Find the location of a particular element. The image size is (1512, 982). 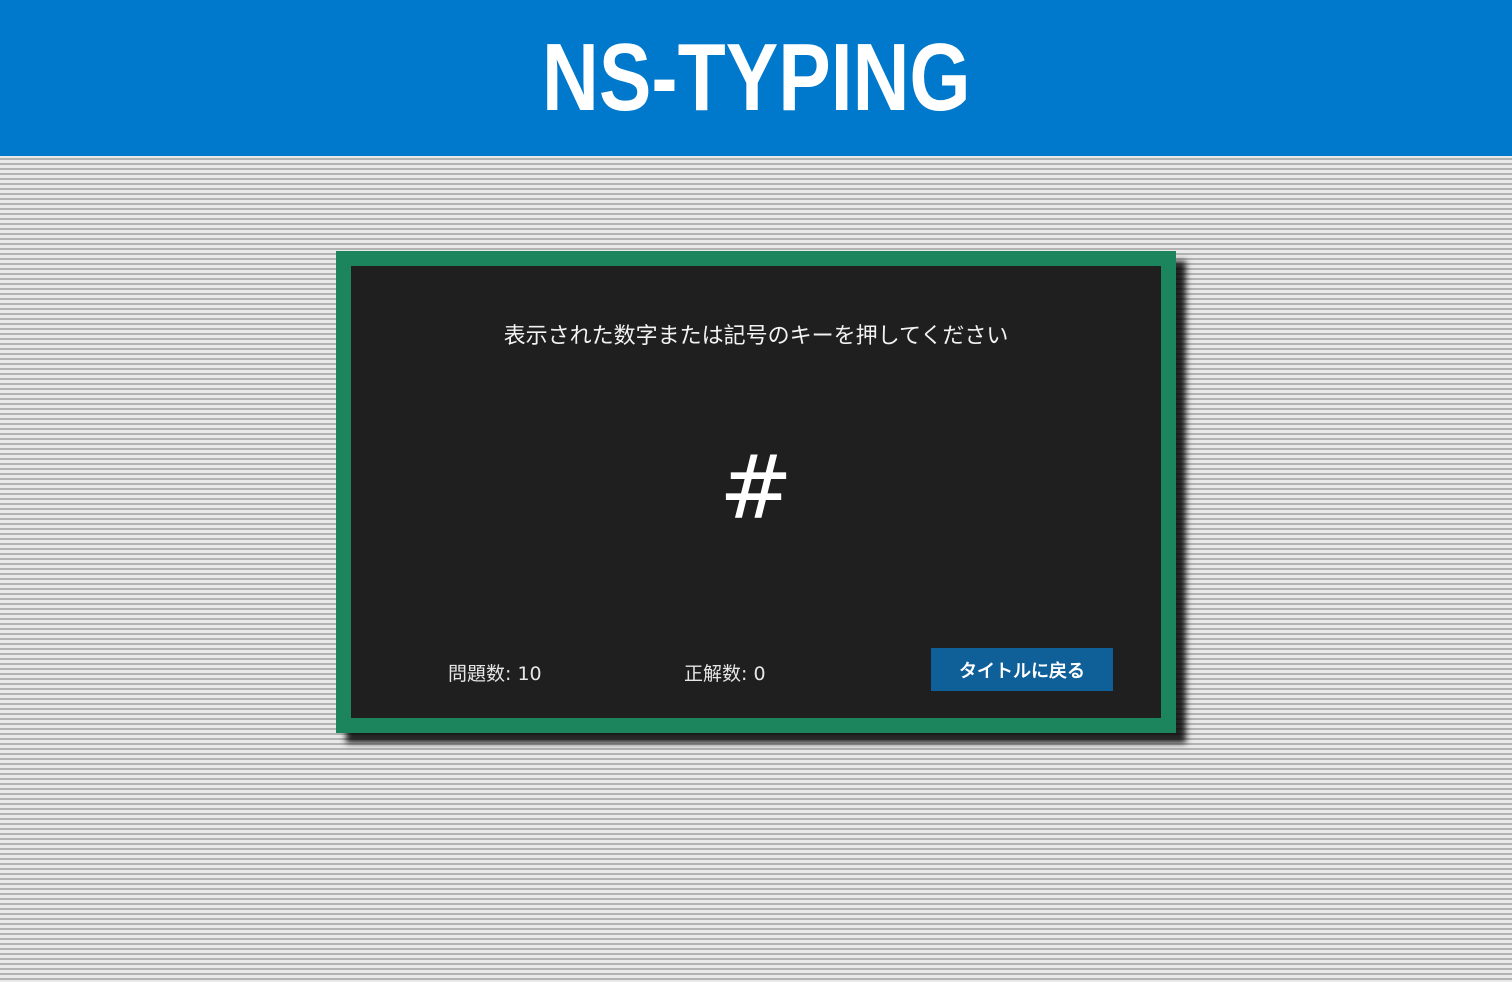

target-character: # is located at coordinates (756, 487).